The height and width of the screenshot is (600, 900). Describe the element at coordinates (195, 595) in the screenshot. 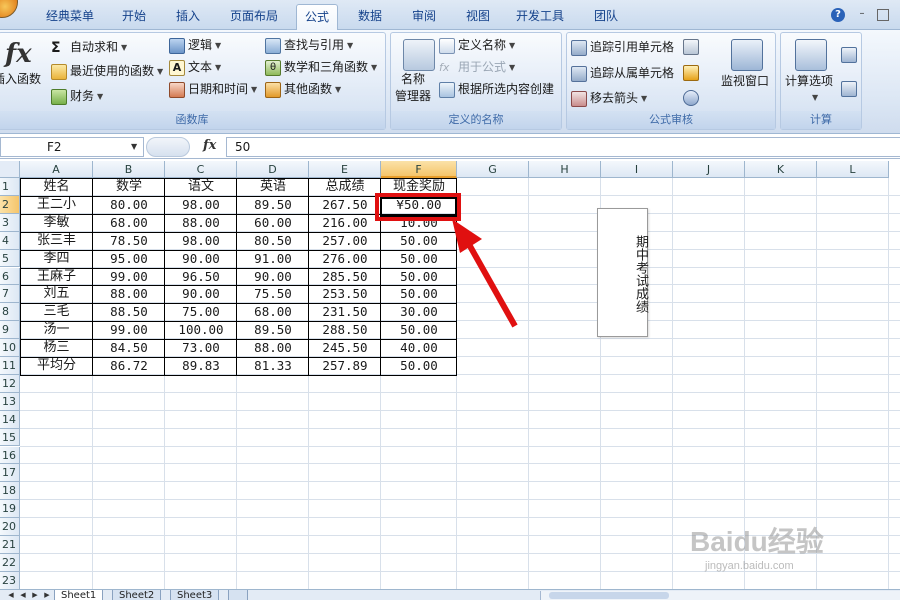

I see `sheet-tab-3: Sheet3` at that location.